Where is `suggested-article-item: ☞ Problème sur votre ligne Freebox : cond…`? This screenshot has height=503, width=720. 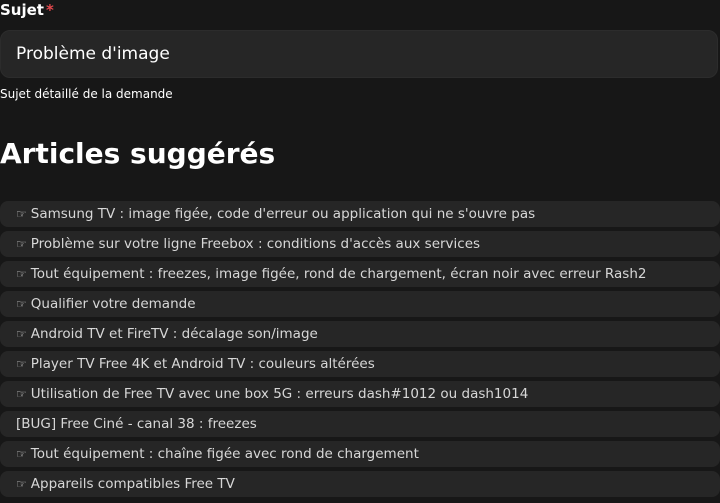 suggested-article-item: ☞ Problème sur votre ligne Freebox : cond… is located at coordinates (360, 244).